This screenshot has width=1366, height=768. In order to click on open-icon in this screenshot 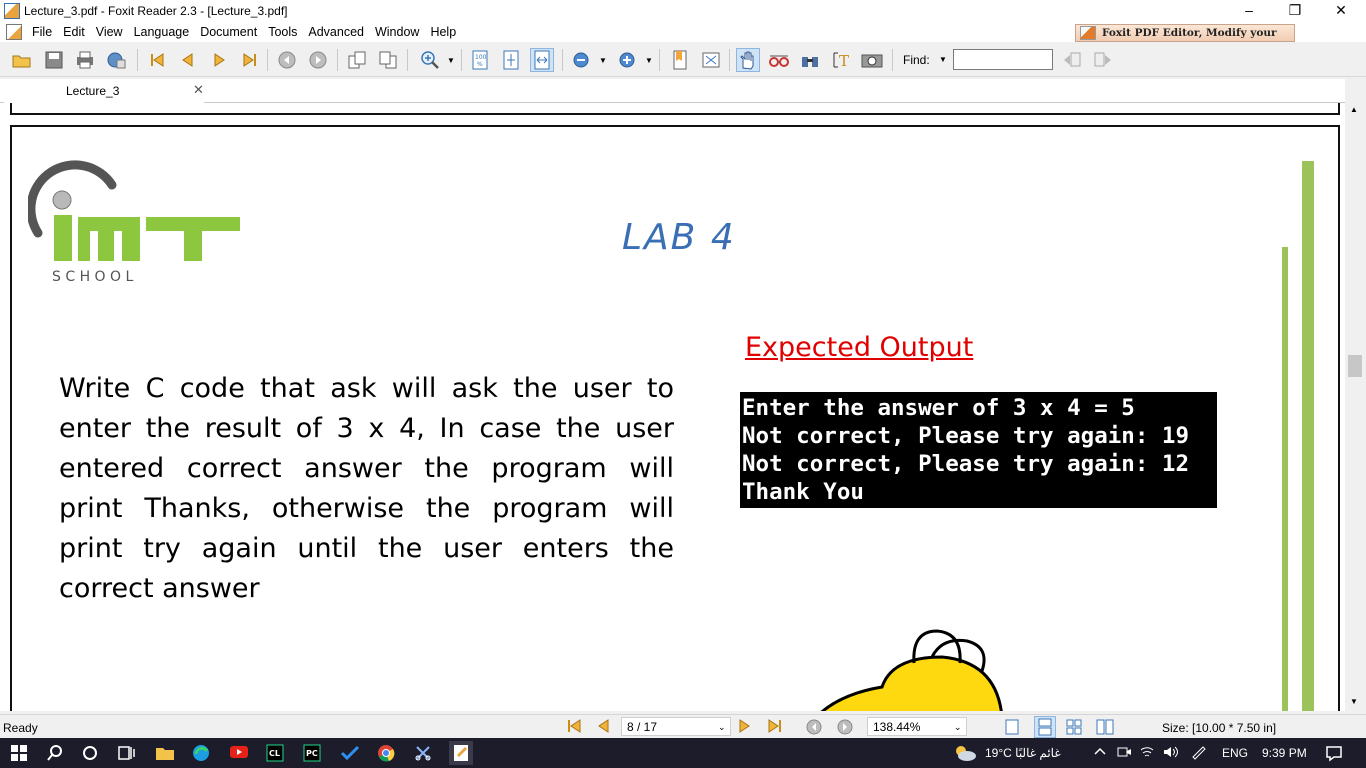, I will do `click(22, 60)`.